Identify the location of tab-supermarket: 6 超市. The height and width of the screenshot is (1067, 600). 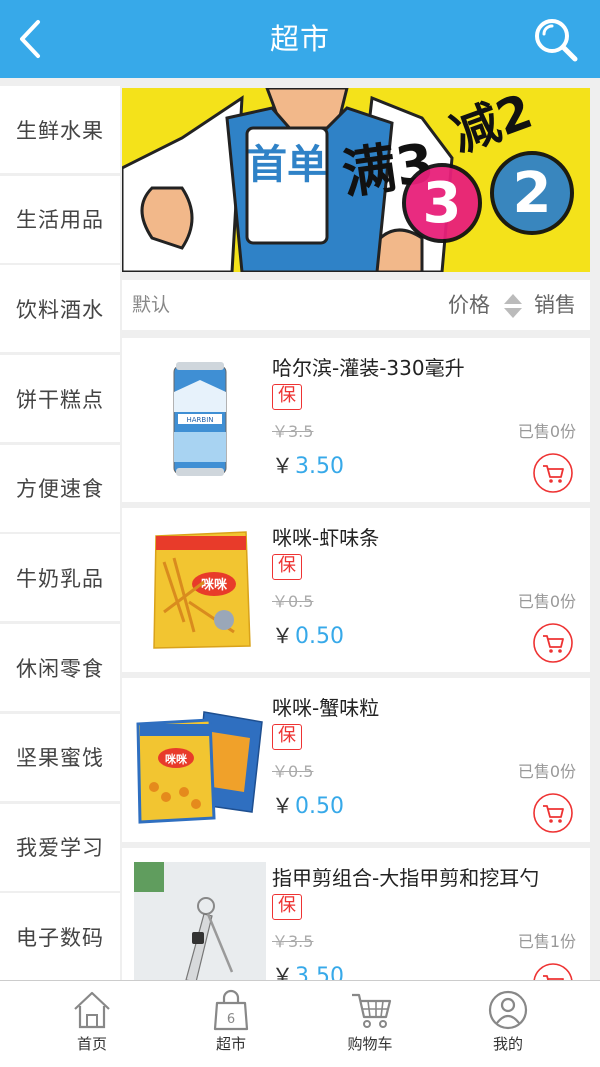
(231, 1024).